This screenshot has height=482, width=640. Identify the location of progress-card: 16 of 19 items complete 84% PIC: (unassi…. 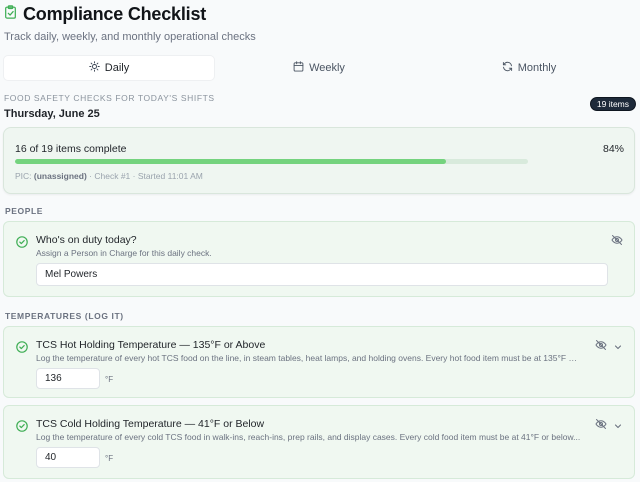
(319, 160).